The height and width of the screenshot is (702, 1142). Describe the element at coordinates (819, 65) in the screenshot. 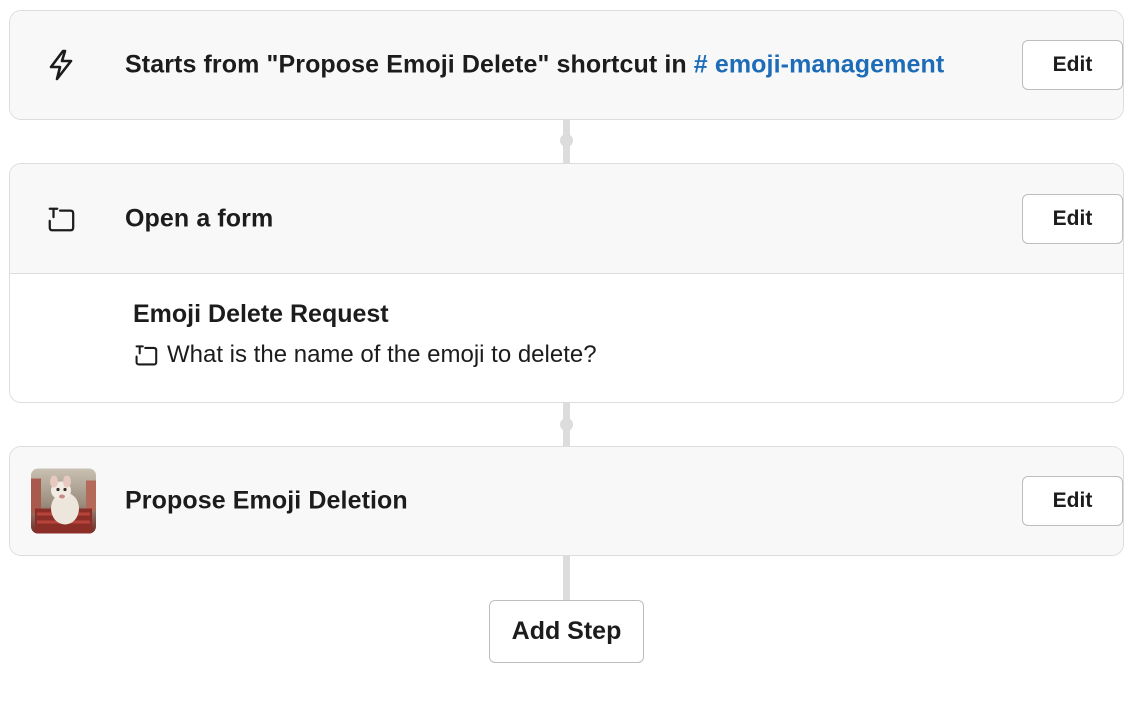

I see `channel-link: # emoji-management` at that location.